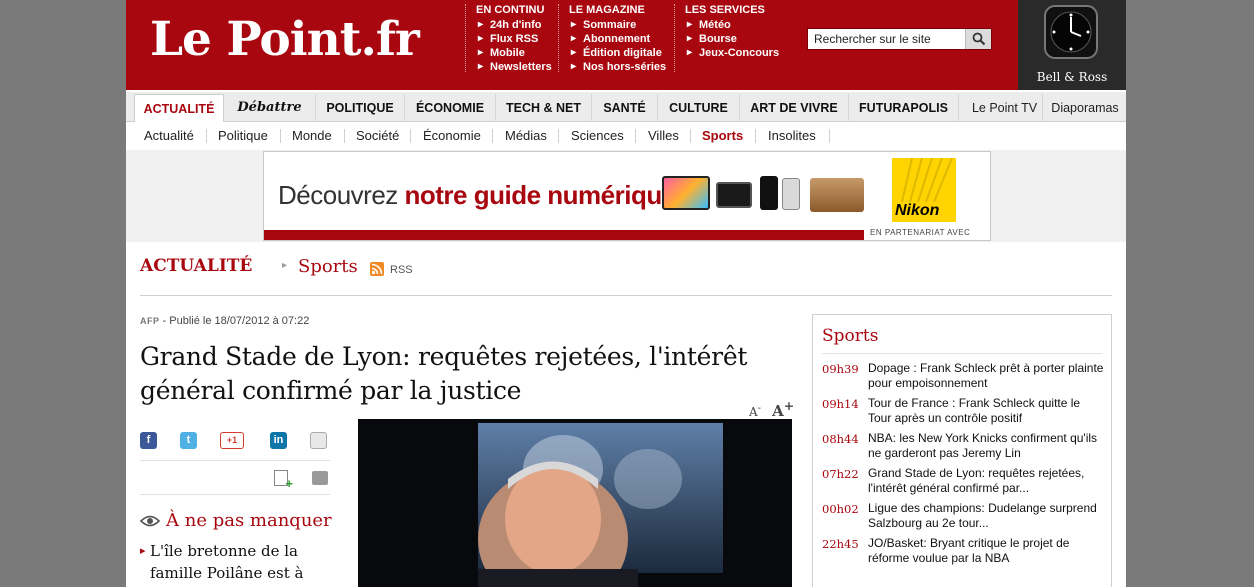 The width and height of the screenshot is (1254, 587). Describe the element at coordinates (526, 136) in the screenshot. I see `subnav-medias: Médias` at that location.